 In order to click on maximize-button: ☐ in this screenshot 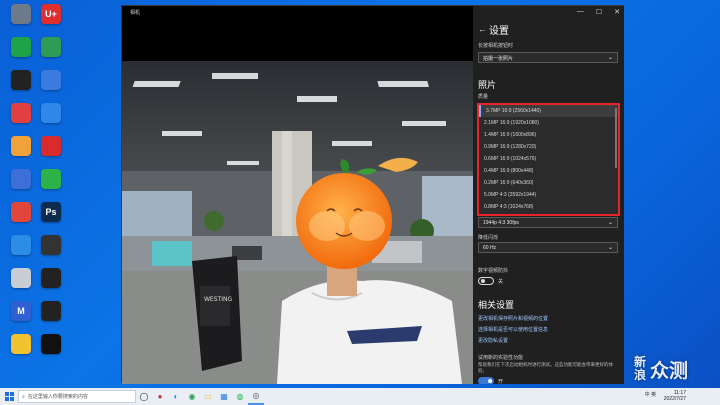, I will do `click(599, 12)`.